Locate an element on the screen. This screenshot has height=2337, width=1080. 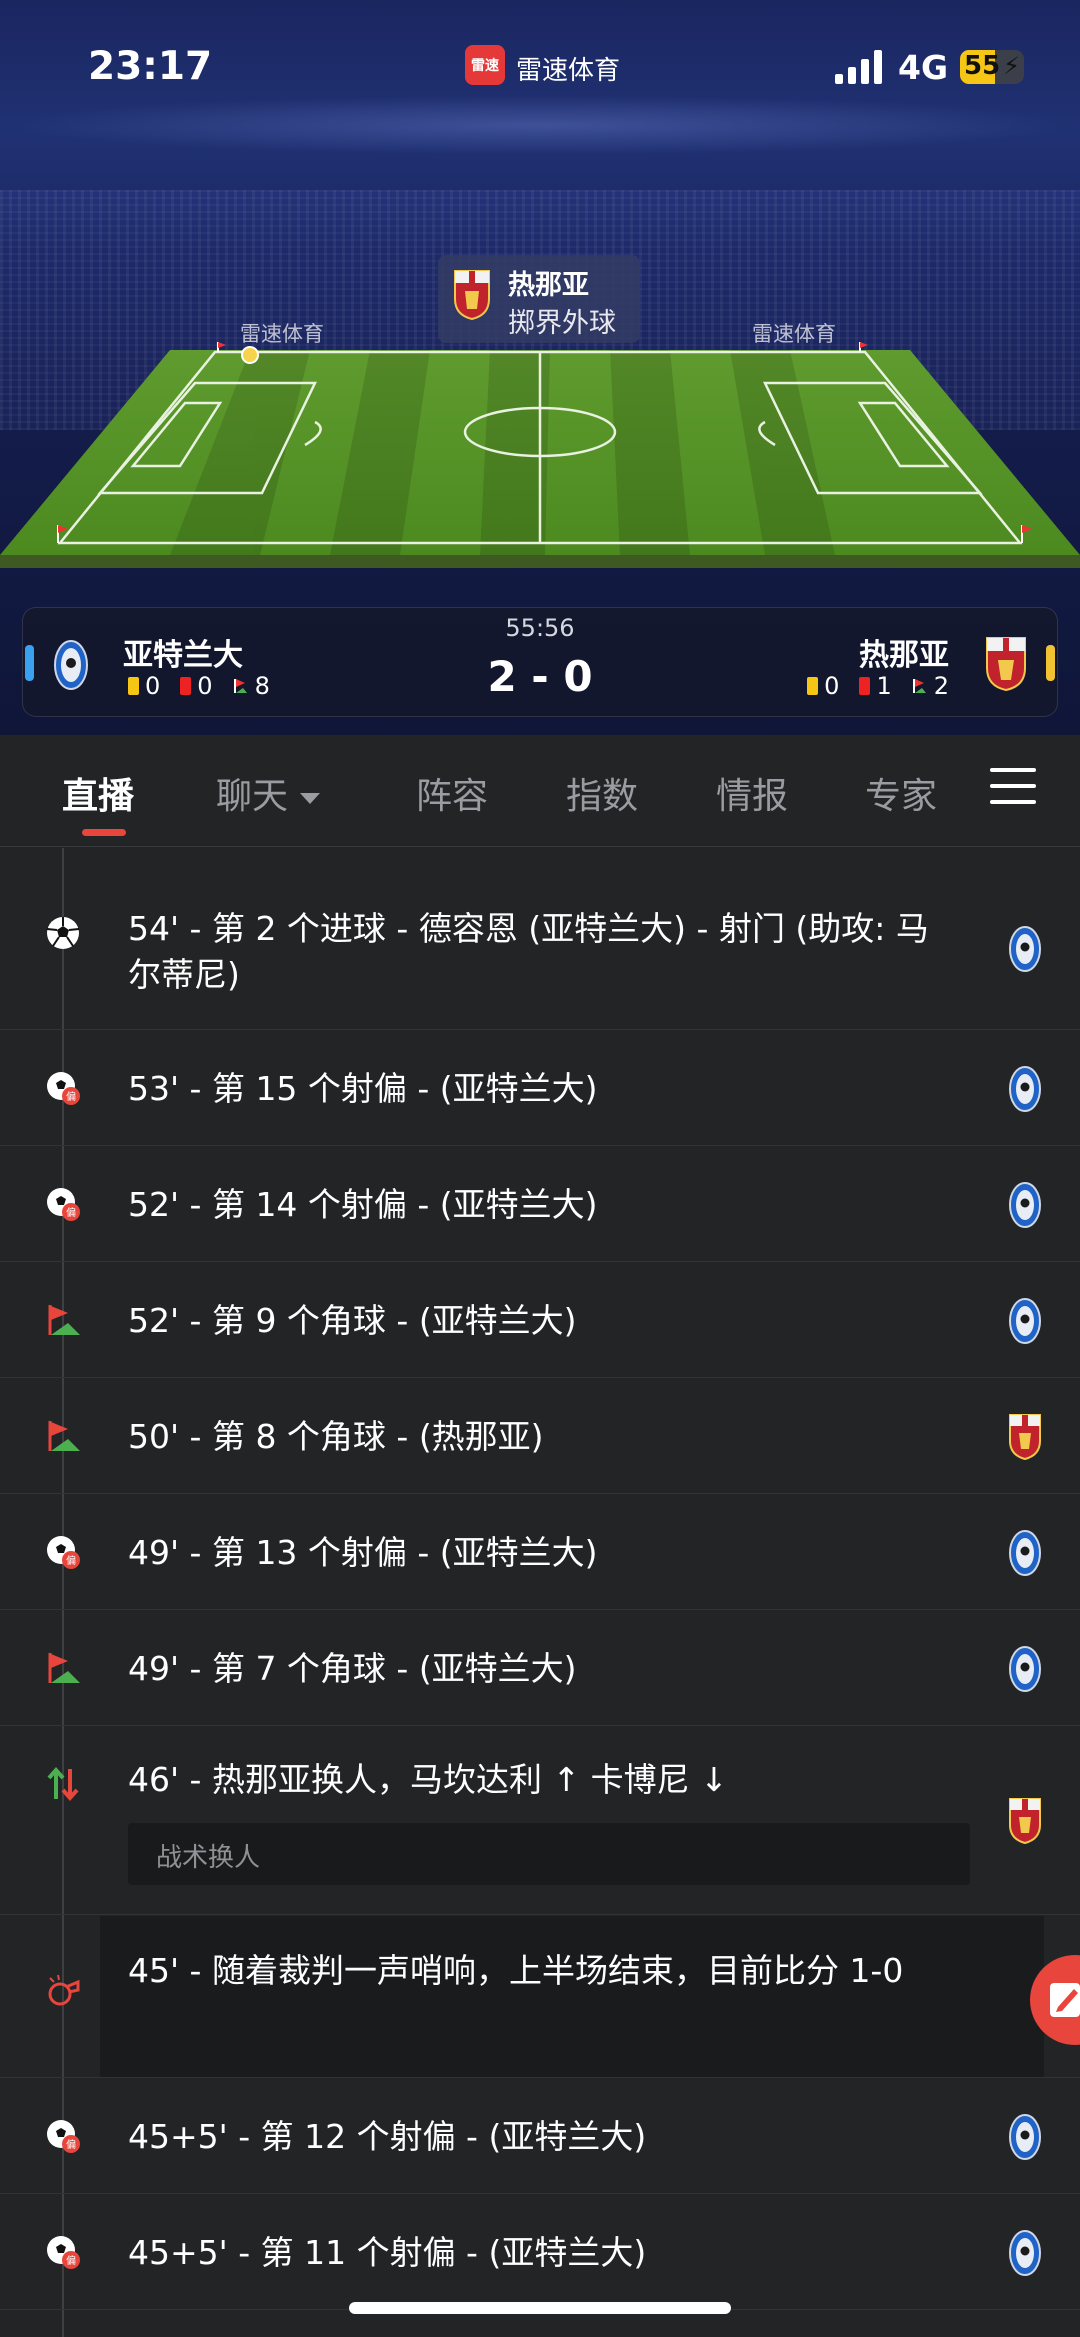
menu-icon is located at coordinates (1013, 790).